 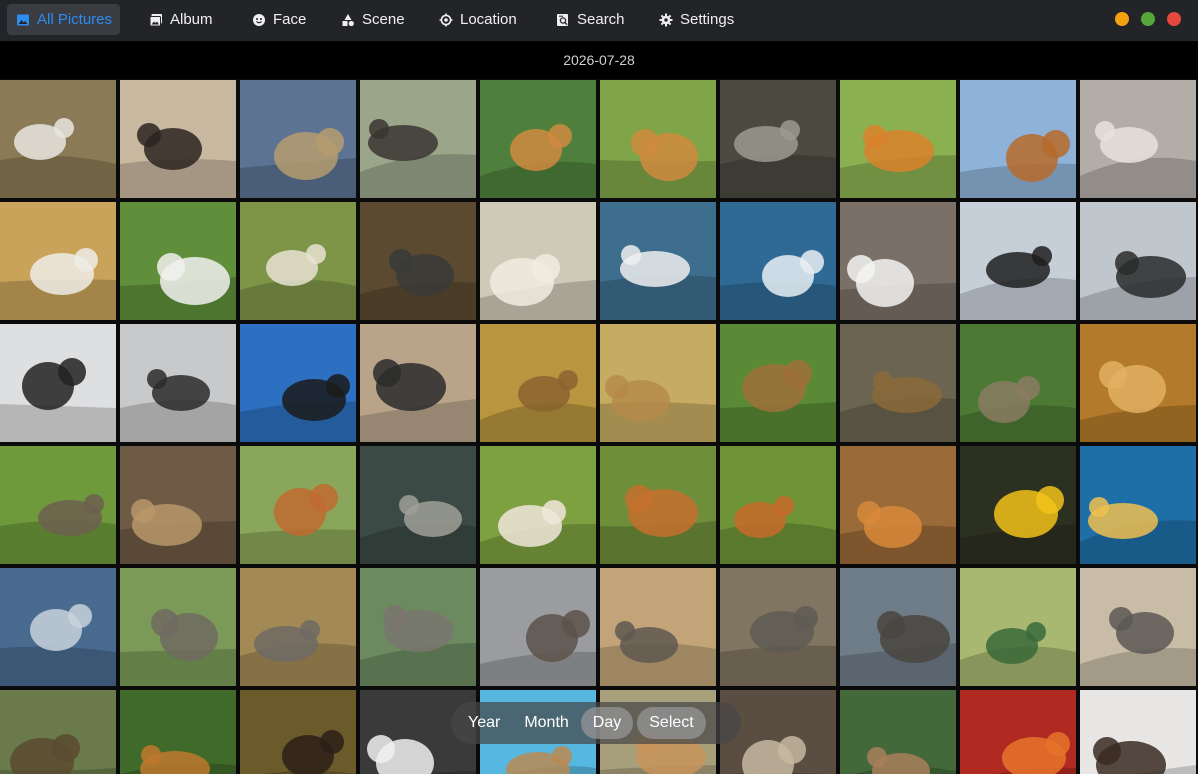 What do you see at coordinates (191, 19) in the screenshot?
I see `nav-label: Album` at bounding box center [191, 19].